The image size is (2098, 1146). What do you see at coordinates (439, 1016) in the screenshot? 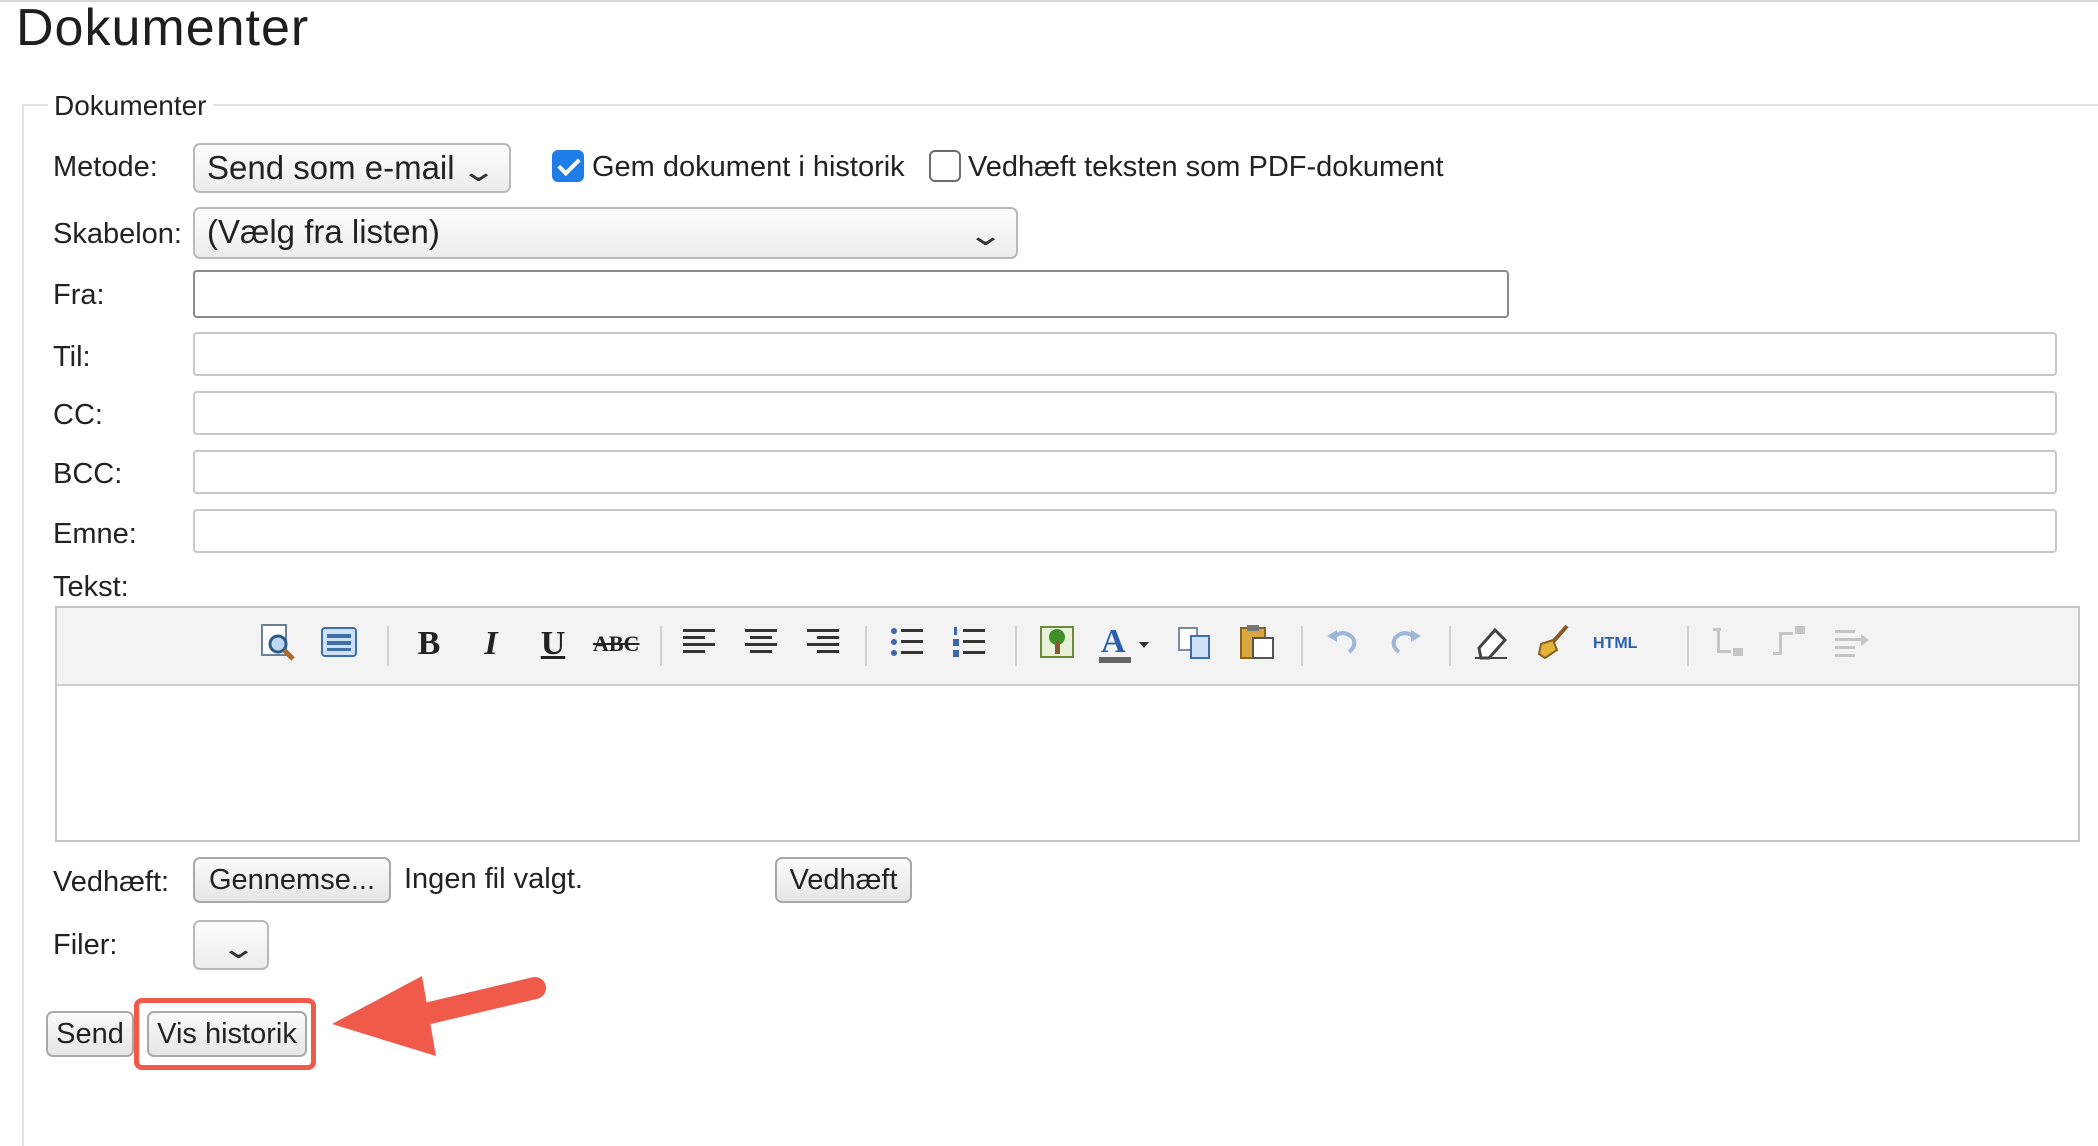
I see `annotation-arrow-icon` at bounding box center [439, 1016].